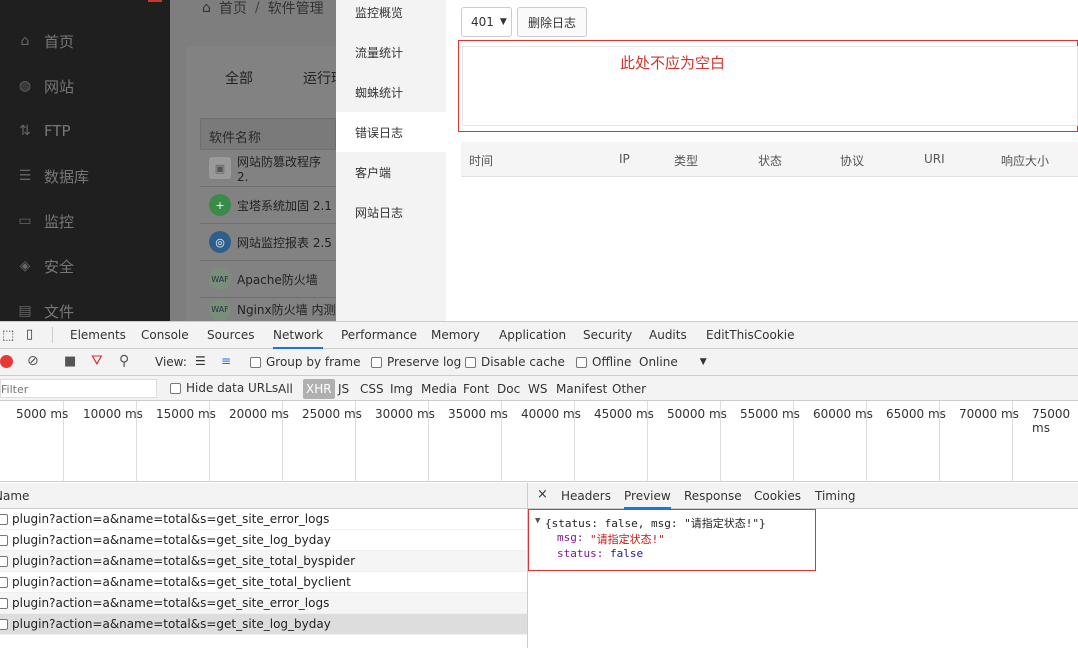 The height and width of the screenshot is (648, 1078). Describe the element at coordinates (268, 205) in the screenshot. I see `table-row: + 宝塔系统加固 2.1` at that location.